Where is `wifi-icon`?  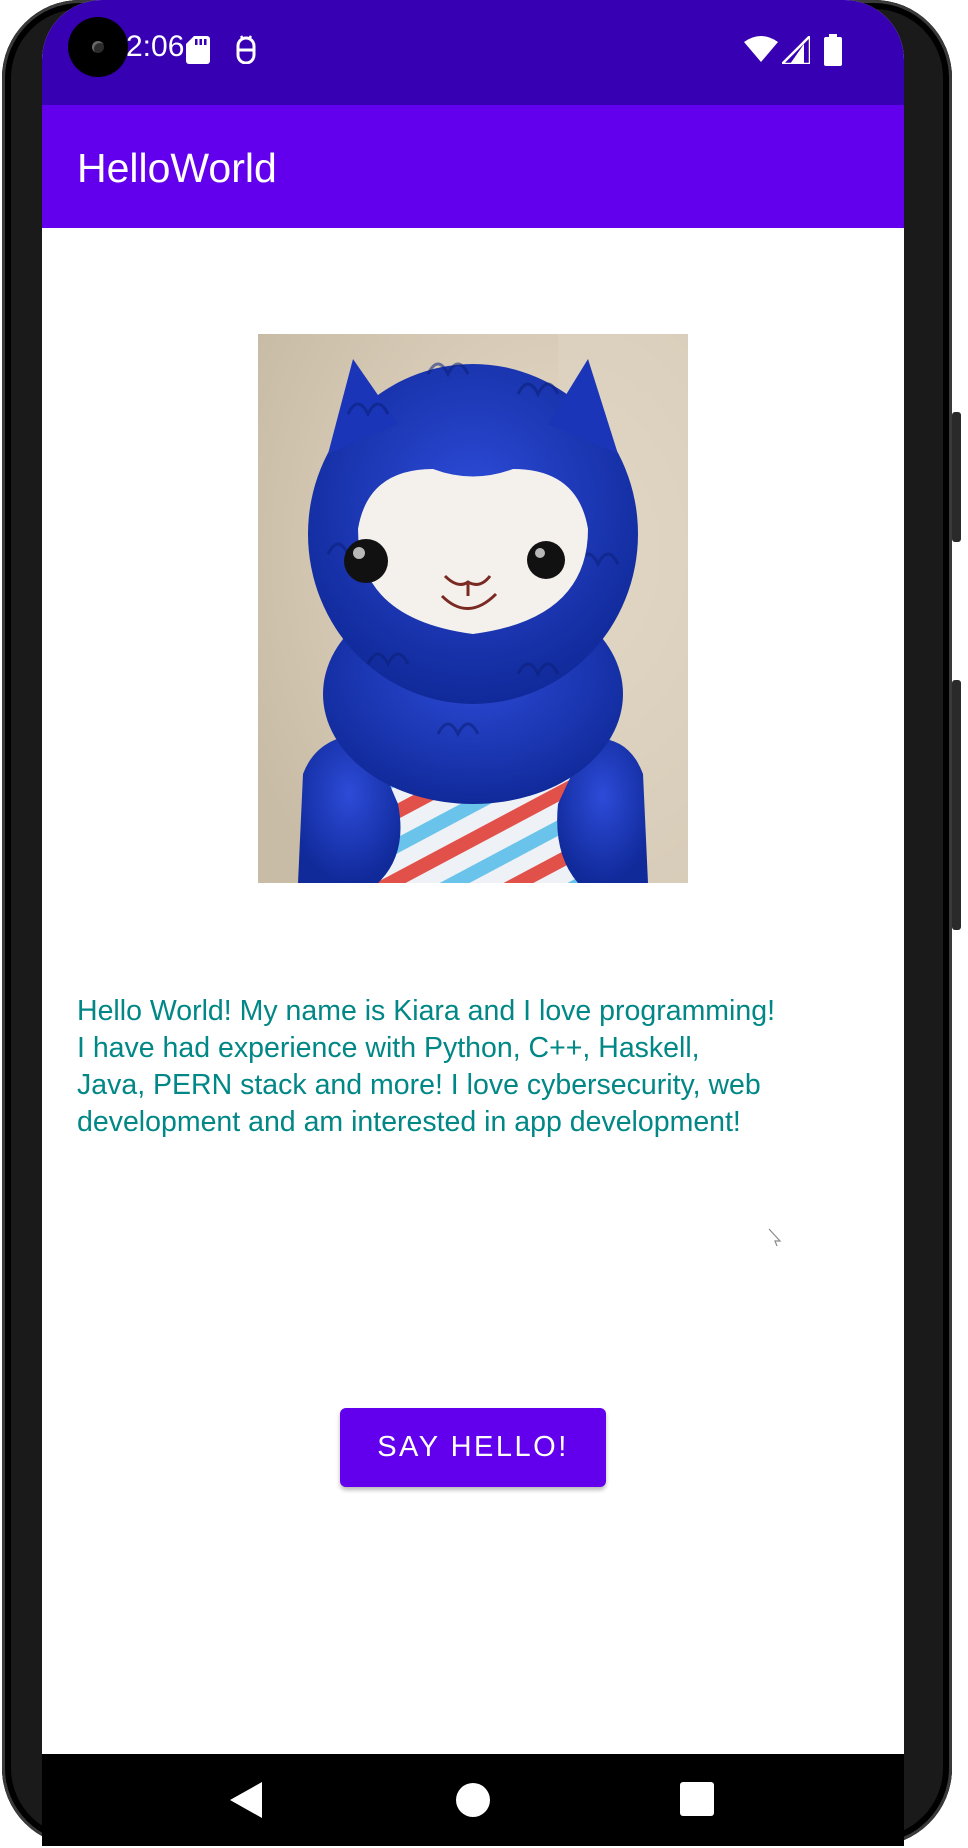
wifi-icon is located at coordinates (761, 51).